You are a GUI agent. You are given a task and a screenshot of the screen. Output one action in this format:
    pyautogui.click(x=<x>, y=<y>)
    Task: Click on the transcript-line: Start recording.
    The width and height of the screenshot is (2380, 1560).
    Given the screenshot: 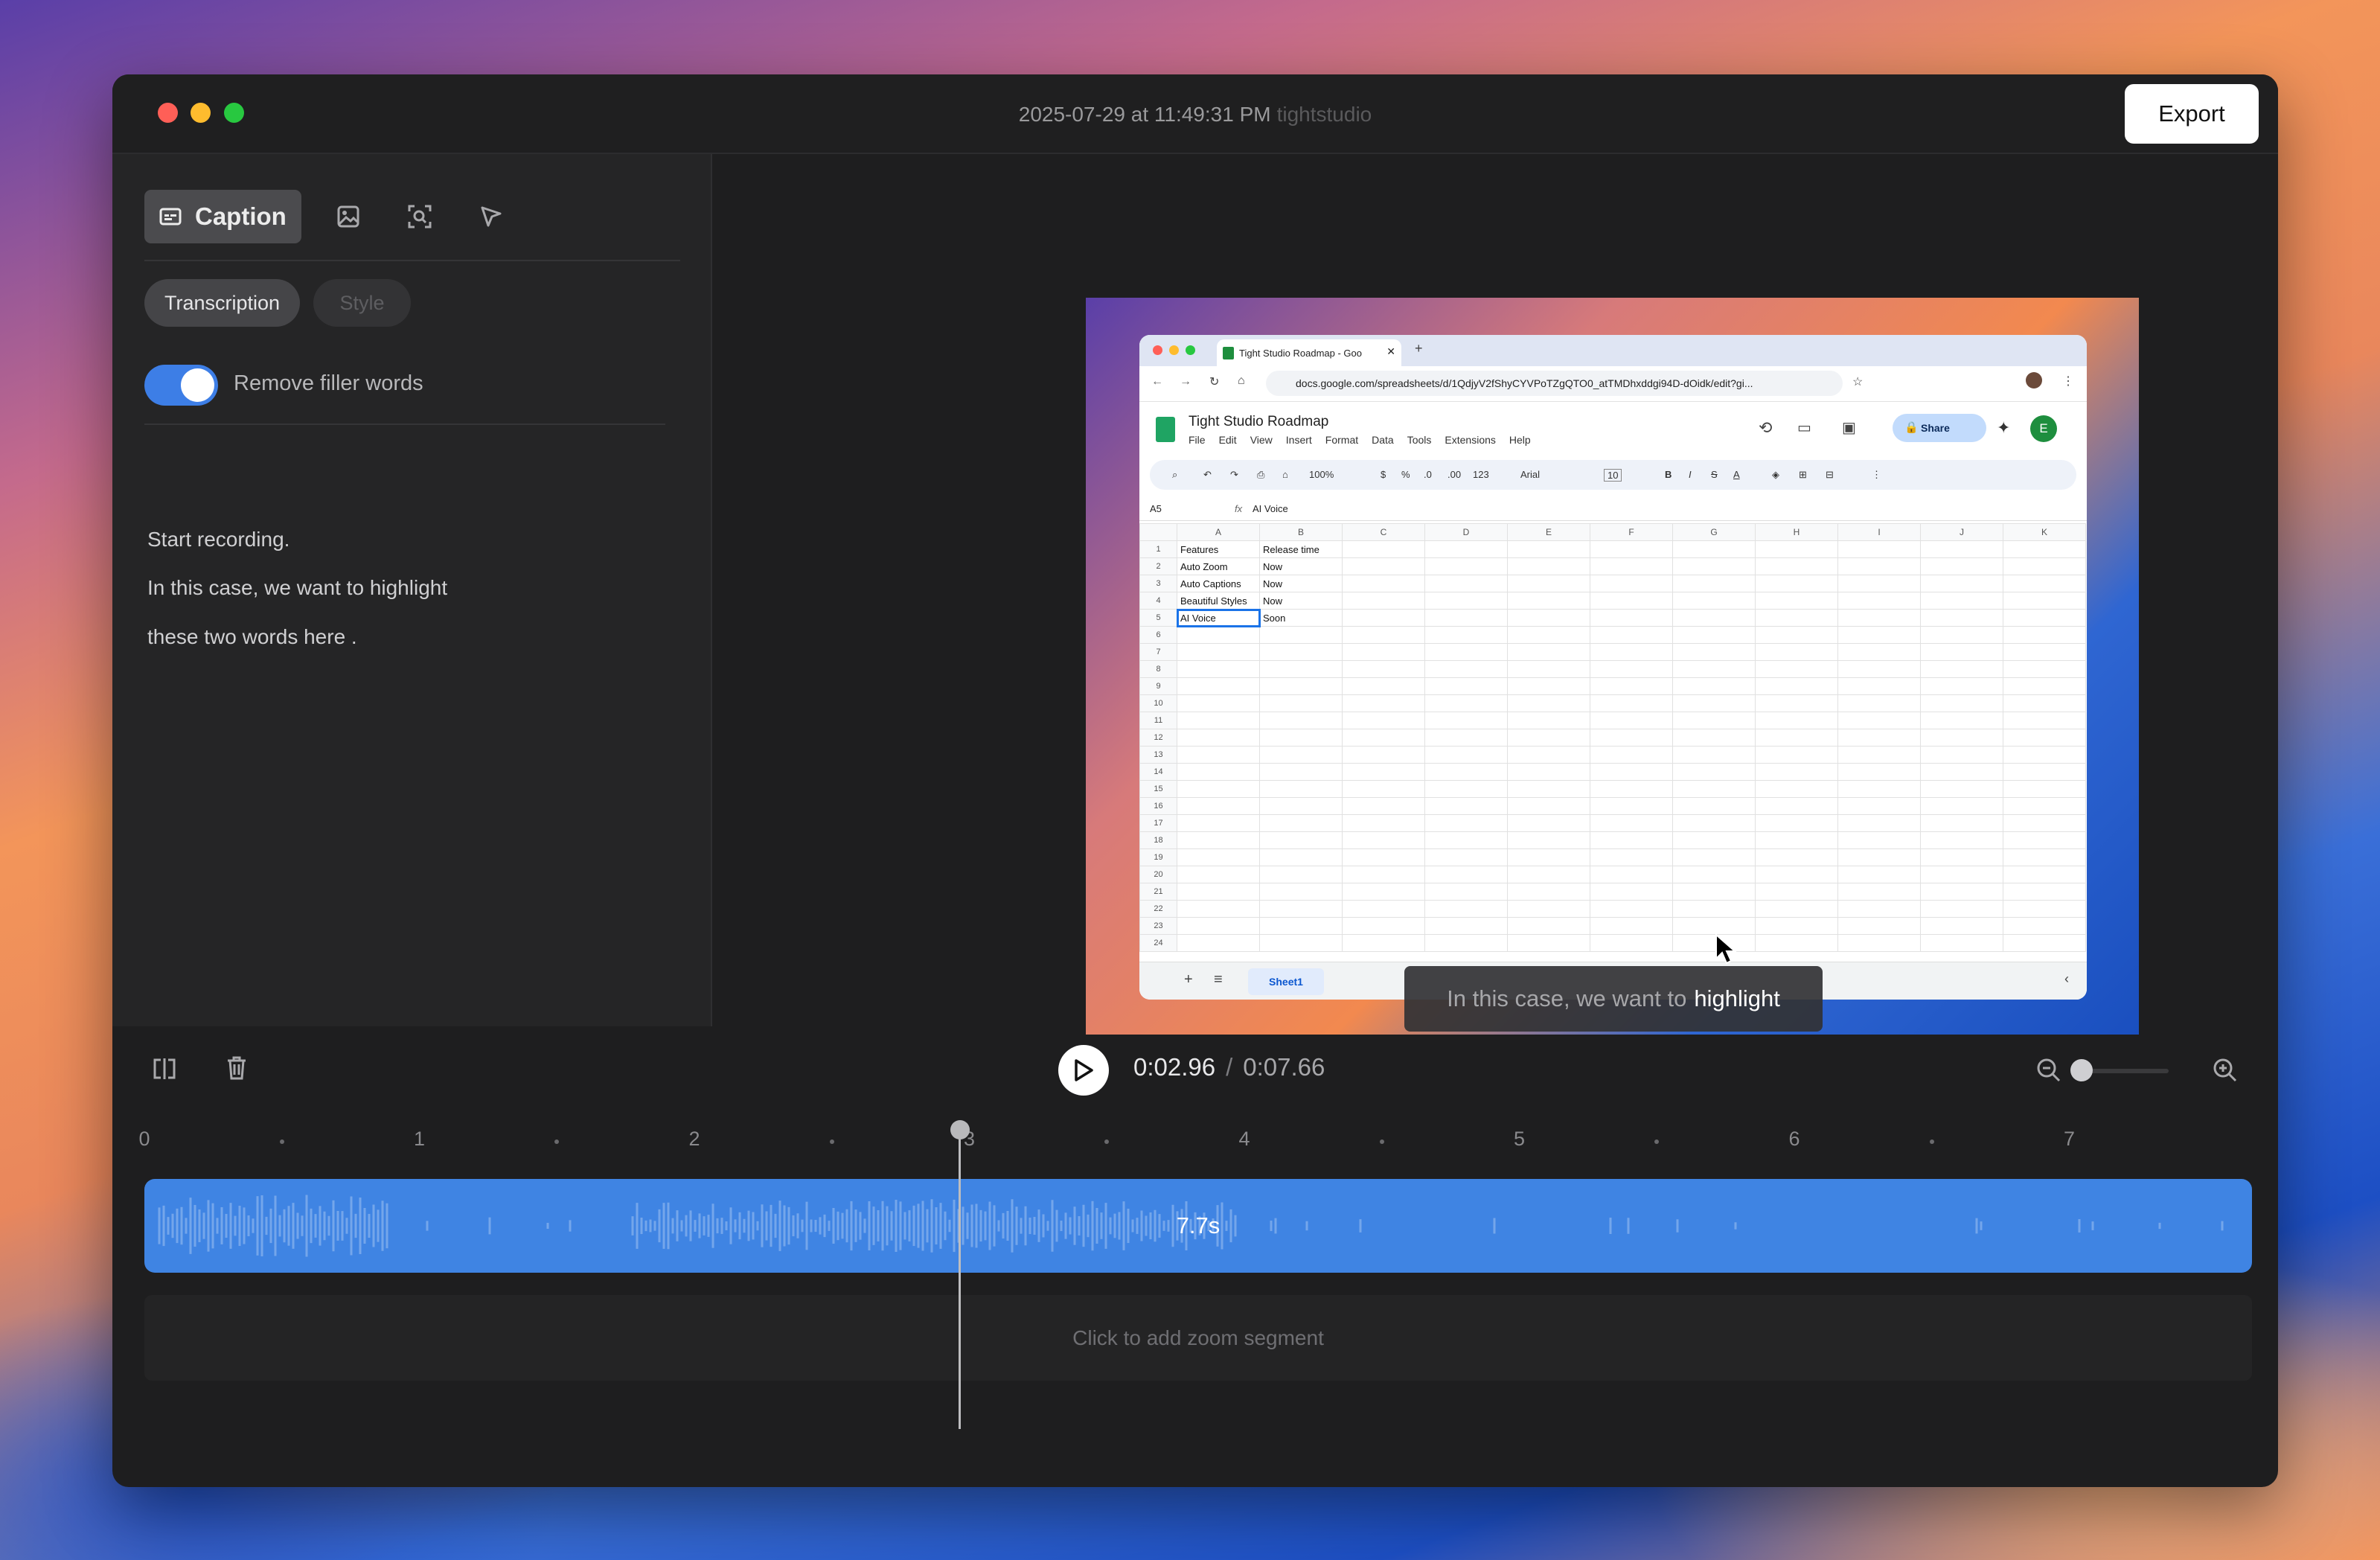 What is the action you would take?
    pyautogui.click(x=218, y=540)
    